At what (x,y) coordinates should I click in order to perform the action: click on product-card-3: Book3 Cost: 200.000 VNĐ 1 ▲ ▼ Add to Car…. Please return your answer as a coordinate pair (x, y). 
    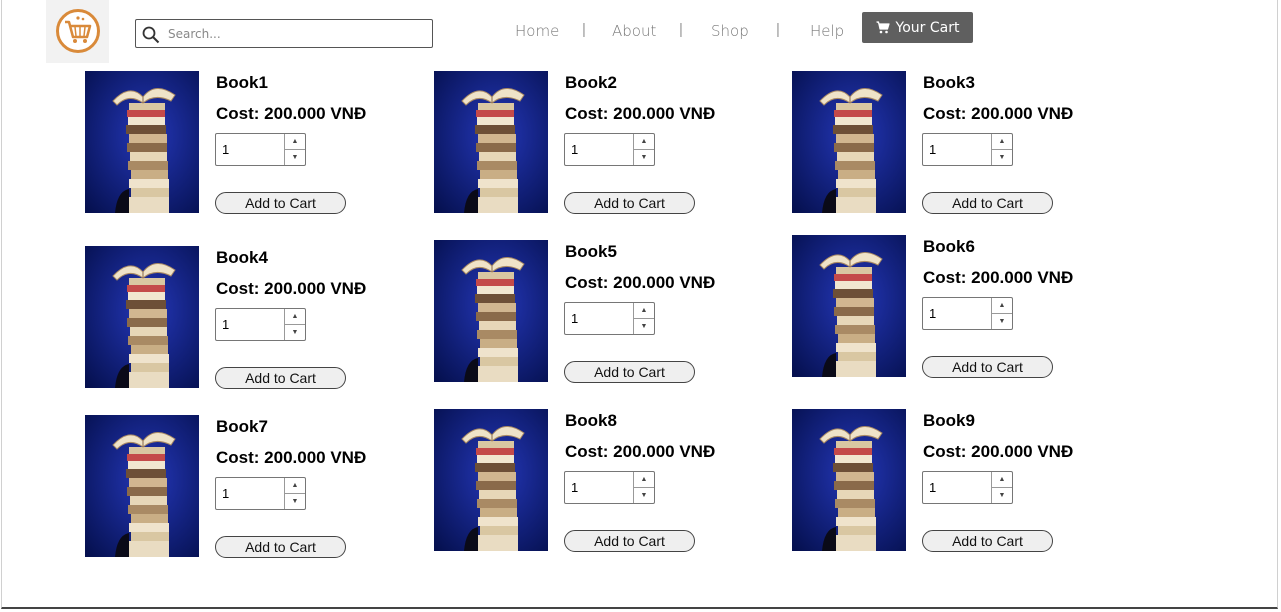
    Looking at the image, I should click on (942, 146).